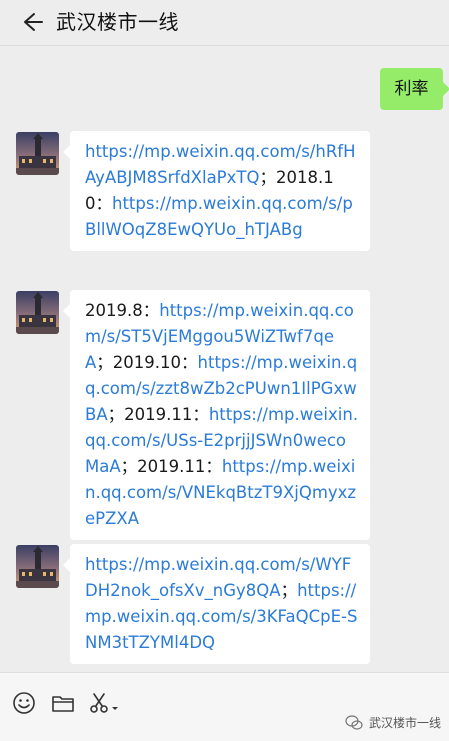 This screenshot has height=741, width=449. I want to click on folder-icon, so click(64, 704).